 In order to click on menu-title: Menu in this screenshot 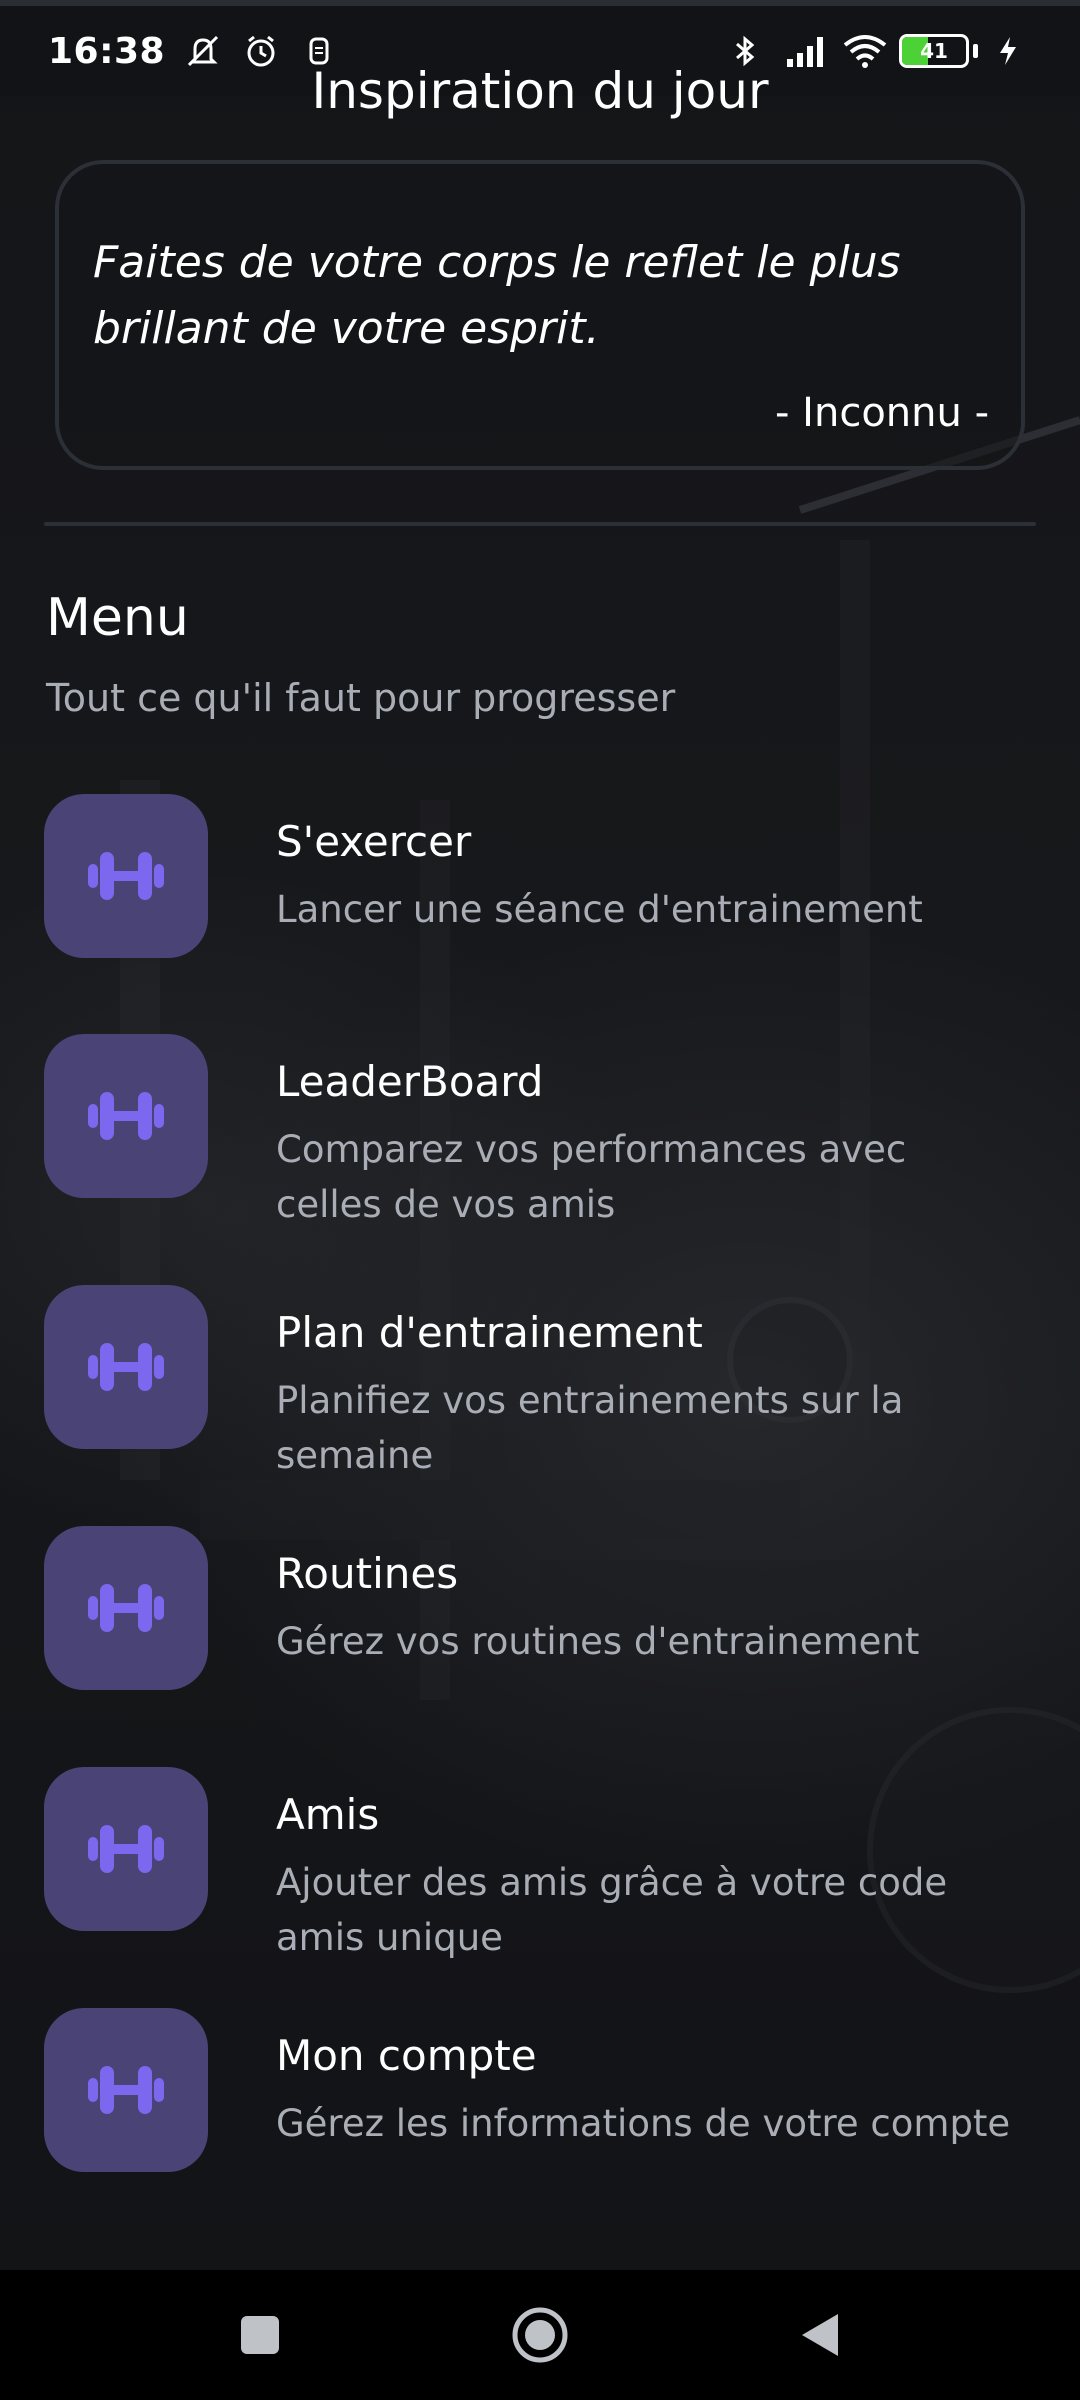, I will do `click(117, 618)`.